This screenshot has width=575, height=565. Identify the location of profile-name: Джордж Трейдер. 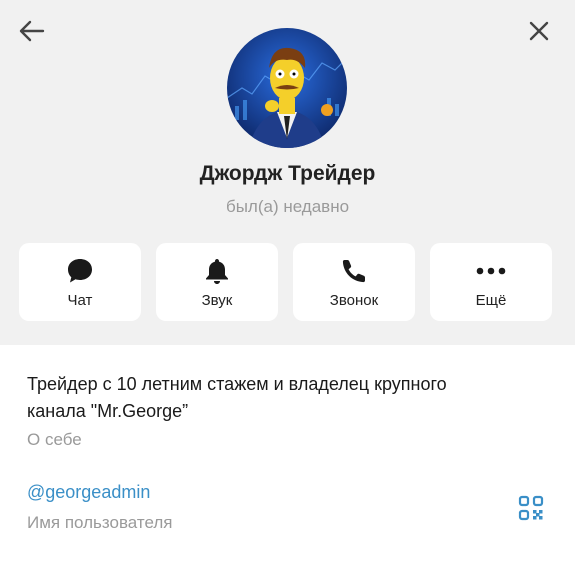
(287, 173).